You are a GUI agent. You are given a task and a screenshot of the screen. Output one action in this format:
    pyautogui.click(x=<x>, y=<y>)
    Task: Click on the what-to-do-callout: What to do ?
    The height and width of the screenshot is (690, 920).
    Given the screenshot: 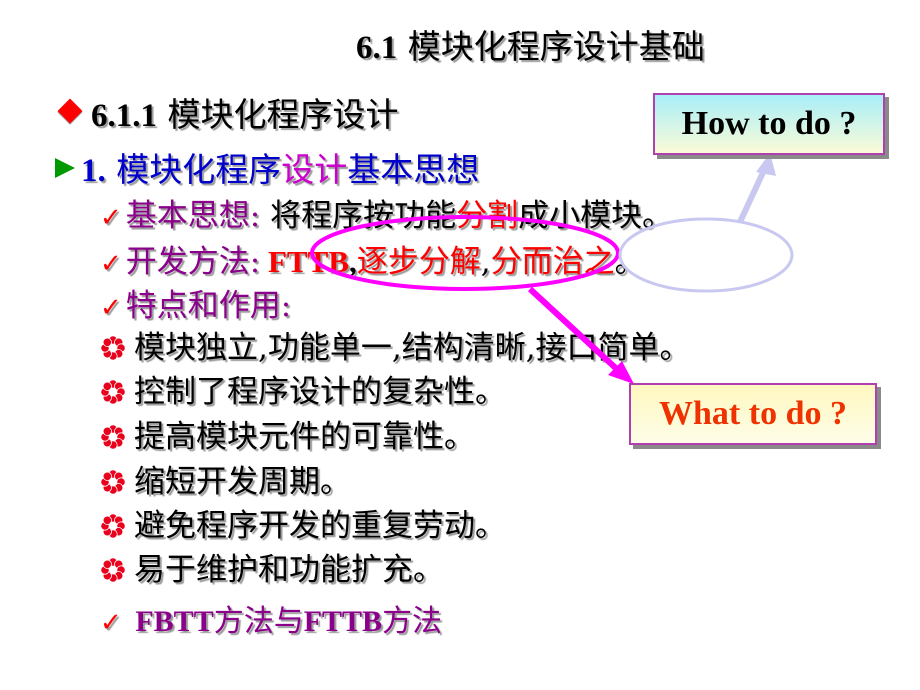 What is the action you would take?
    pyautogui.click(x=753, y=414)
    